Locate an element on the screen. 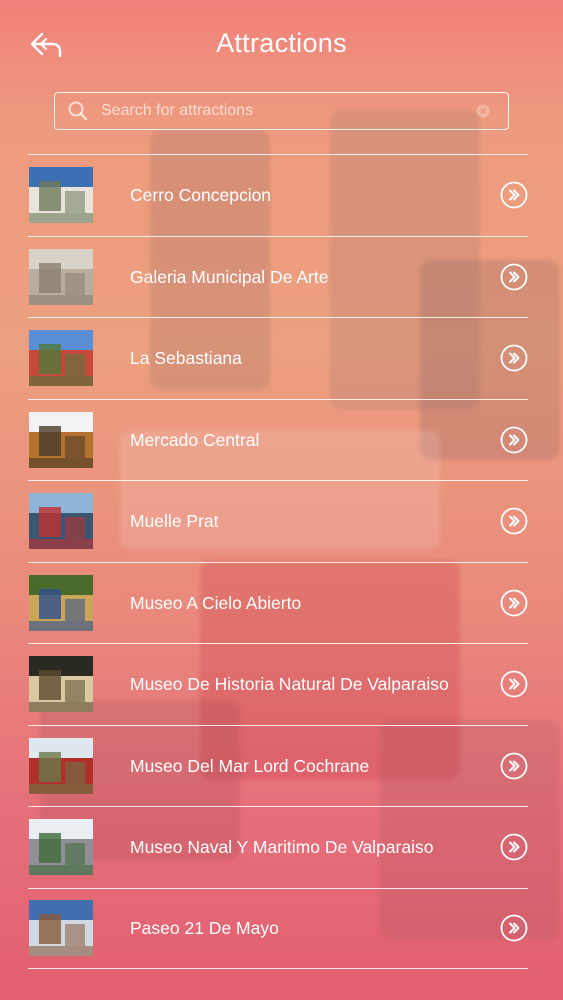  attraction-name: Museo Del Mar Lord Cochrane is located at coordinates (250, 765).